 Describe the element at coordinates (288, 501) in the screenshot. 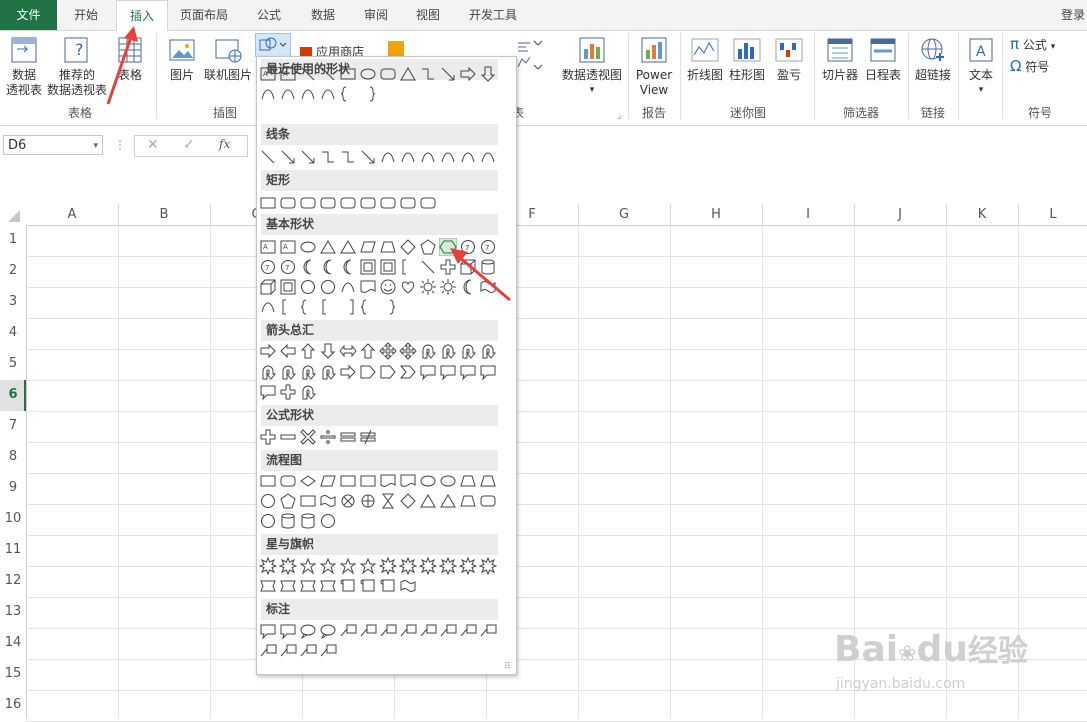

I see `pent-shape-icon` at that location.